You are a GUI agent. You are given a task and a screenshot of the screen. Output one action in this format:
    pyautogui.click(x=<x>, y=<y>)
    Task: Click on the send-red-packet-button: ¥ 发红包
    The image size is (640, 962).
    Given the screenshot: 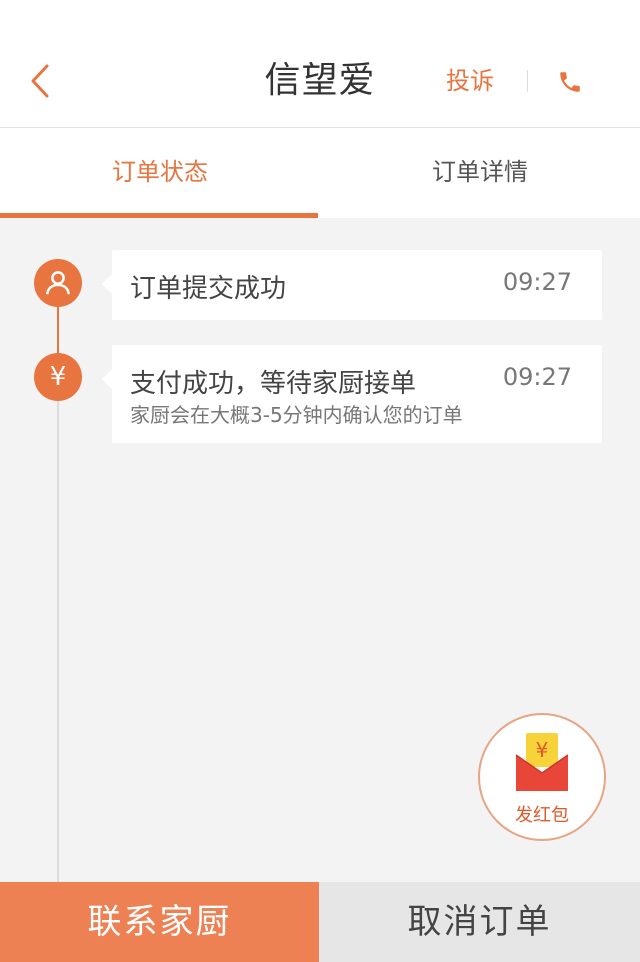 What is the action you would take?
    pyautogui.click(x=542, y=777)
    